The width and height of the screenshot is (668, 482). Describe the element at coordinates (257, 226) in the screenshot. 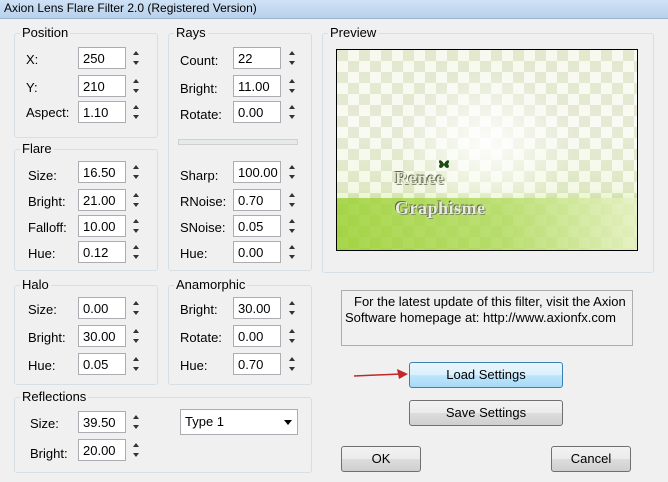

I see `rays-snoise-field: 0.05` at that location.